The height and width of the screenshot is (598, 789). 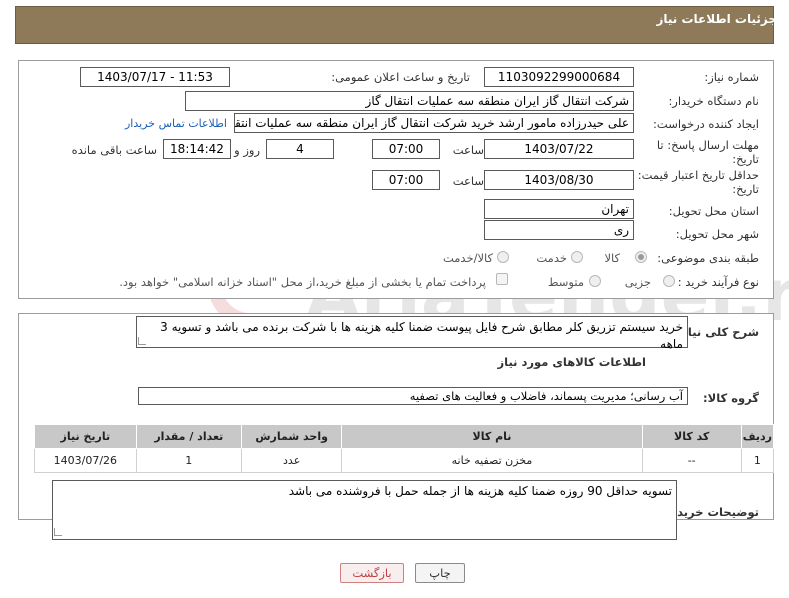 I want to click on treasury-payment-checkbox, so click(x=502, y=279).